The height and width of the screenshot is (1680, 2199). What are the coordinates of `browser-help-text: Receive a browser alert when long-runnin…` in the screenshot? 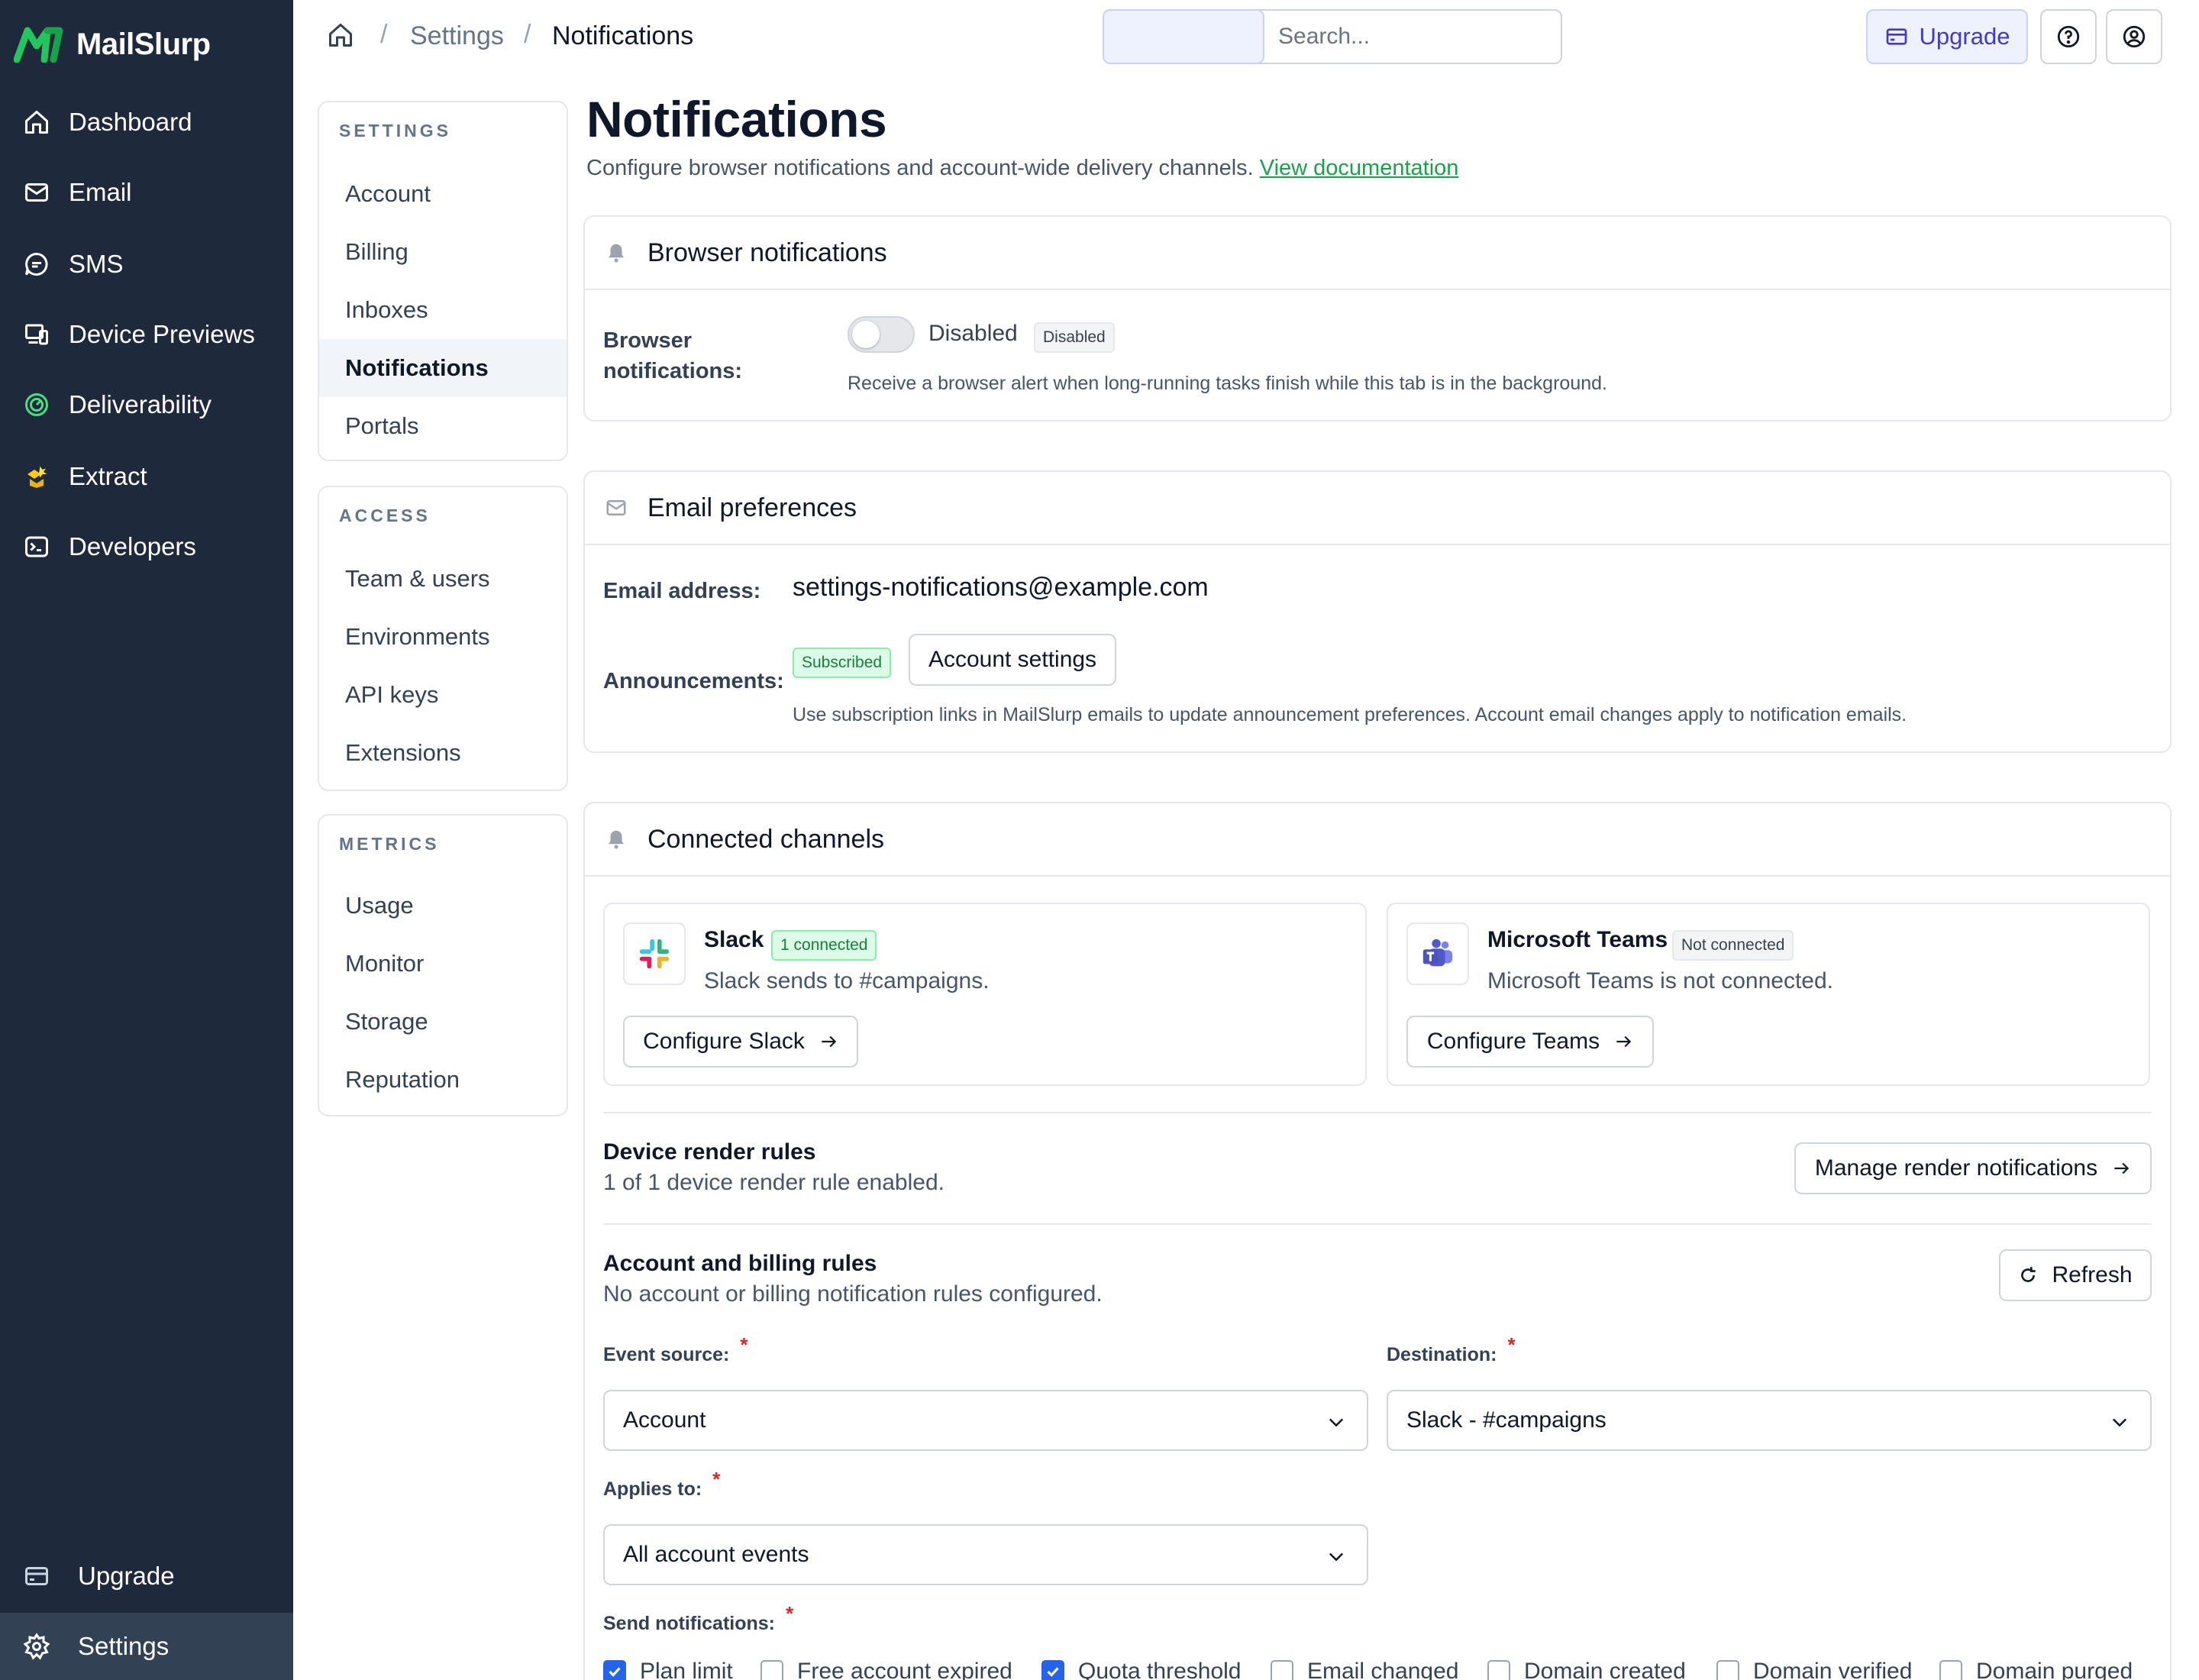 It's located at (1228, 383).